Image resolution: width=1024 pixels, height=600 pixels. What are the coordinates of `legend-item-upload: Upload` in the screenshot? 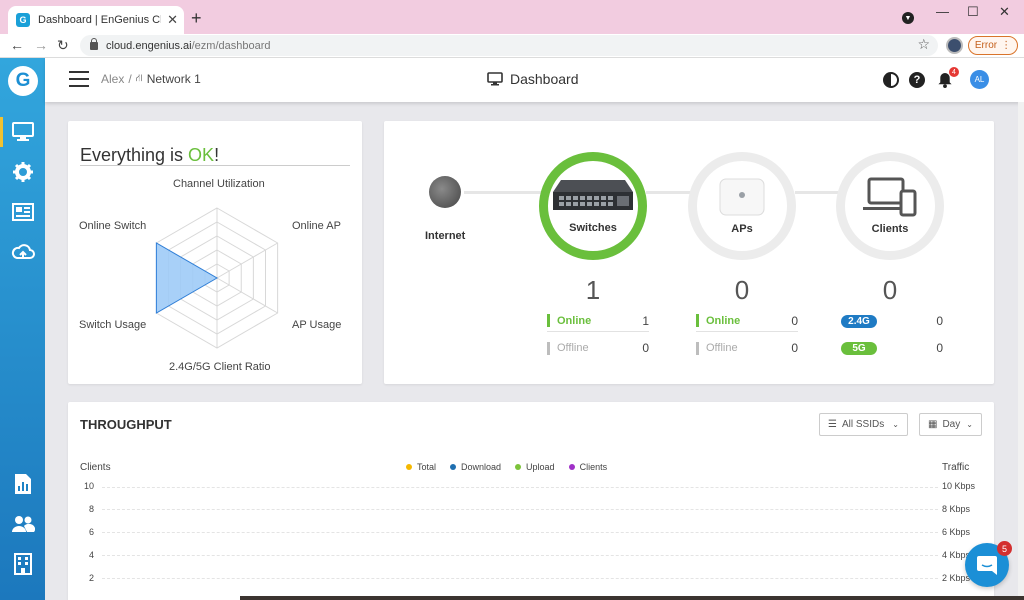 It's located at (535, 467).